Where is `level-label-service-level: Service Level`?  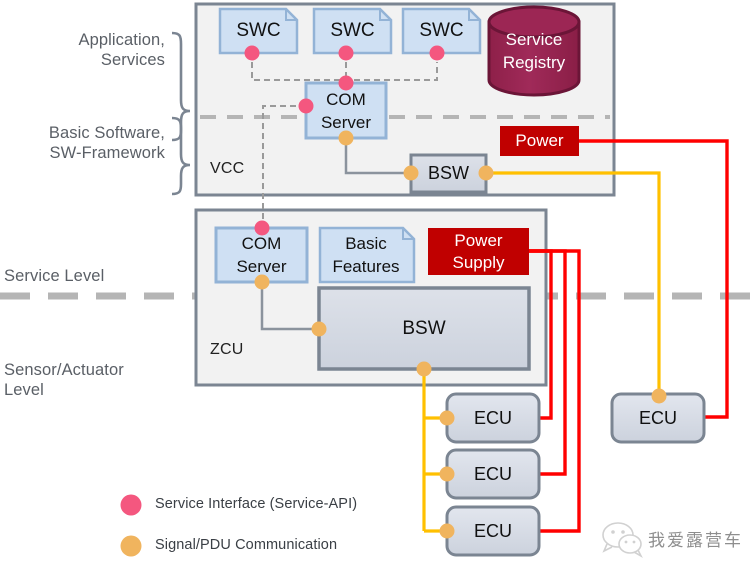
level-label-service-level: Service Level is located at coordinates (54, 276).